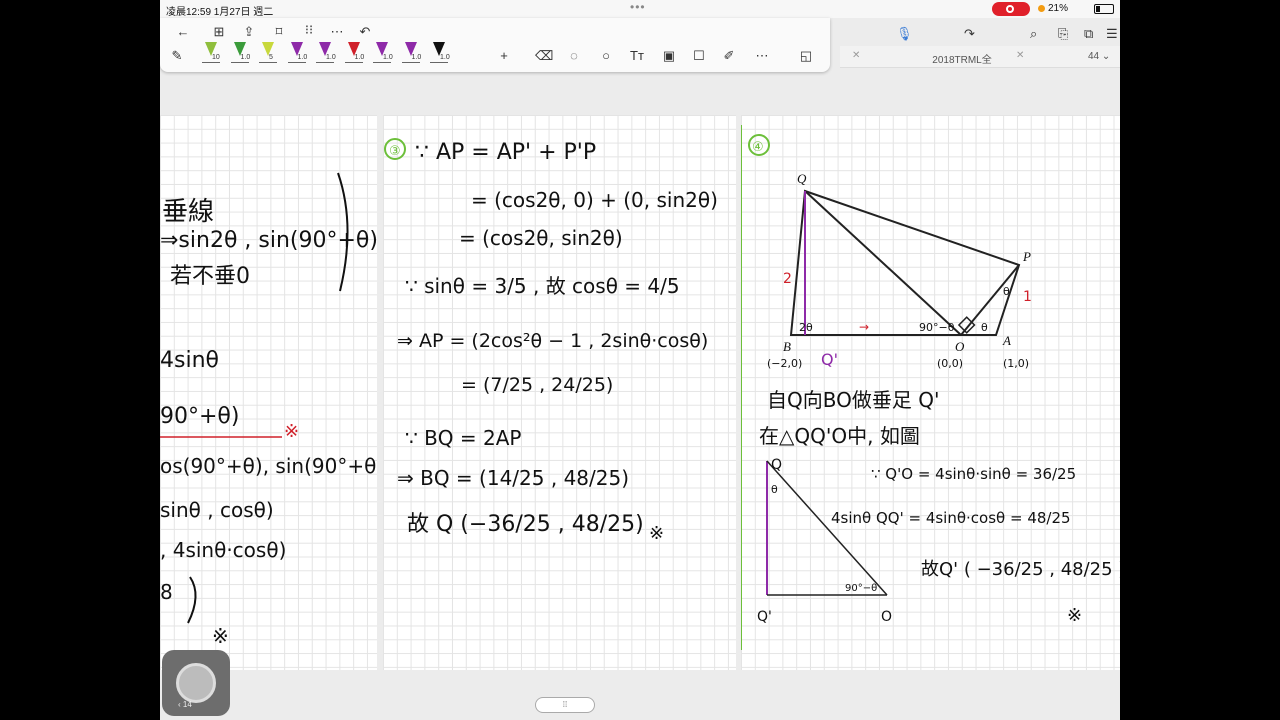 The height and width of the screenshot is (720, 1280). What do you see at coordinates (729, 56) in the screenshot?
I see `laser-pointer-icon: ✐` at bounding box center [729, 56].